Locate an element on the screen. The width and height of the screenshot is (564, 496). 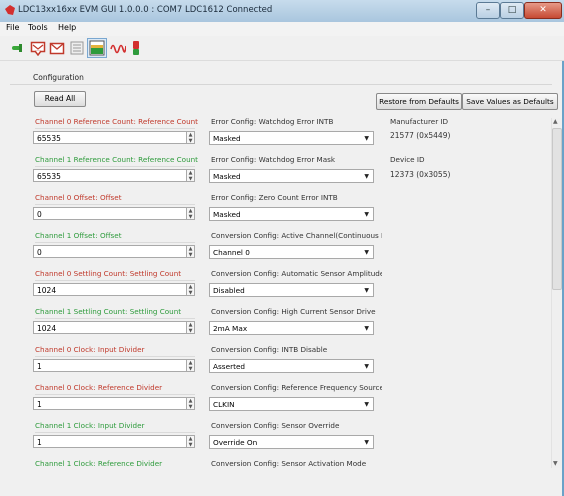
field-label: Channel 1 Clock: Reference Divider is located at coordinates (99, 463).